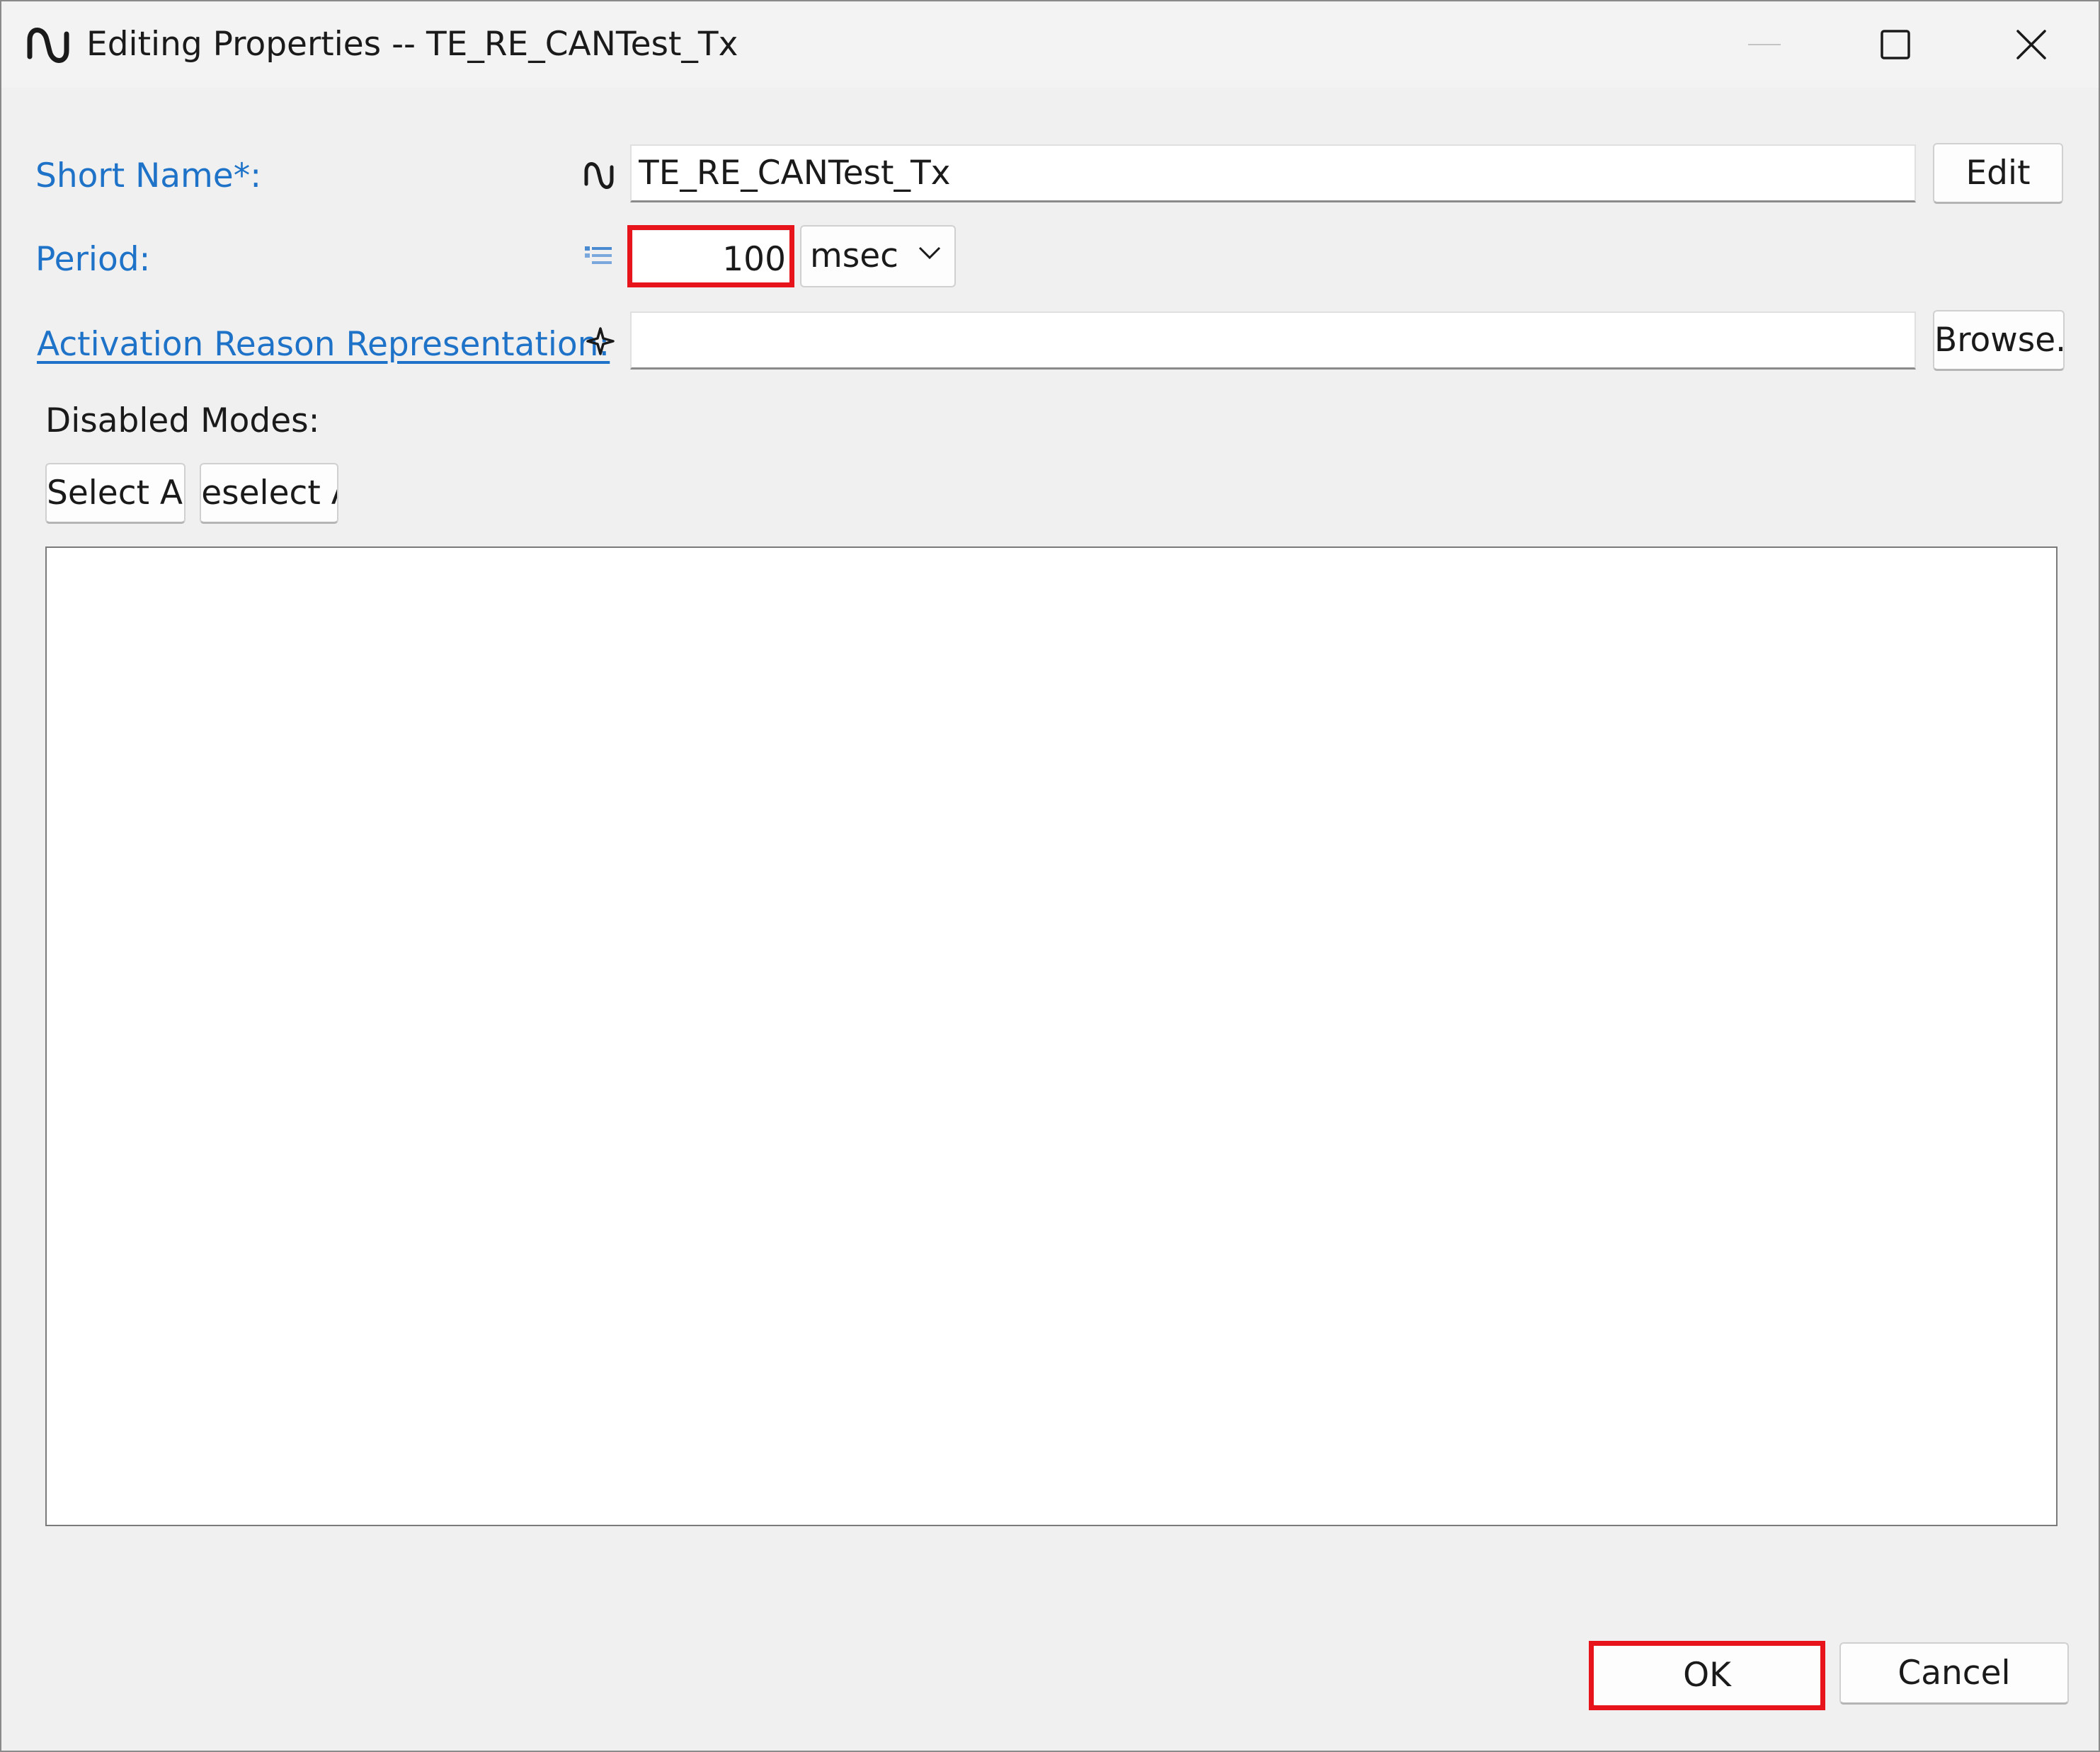 The width and height of the screenshot is (2100, 1752). I want to click on edit-button: Edit, so click(1998, 173).